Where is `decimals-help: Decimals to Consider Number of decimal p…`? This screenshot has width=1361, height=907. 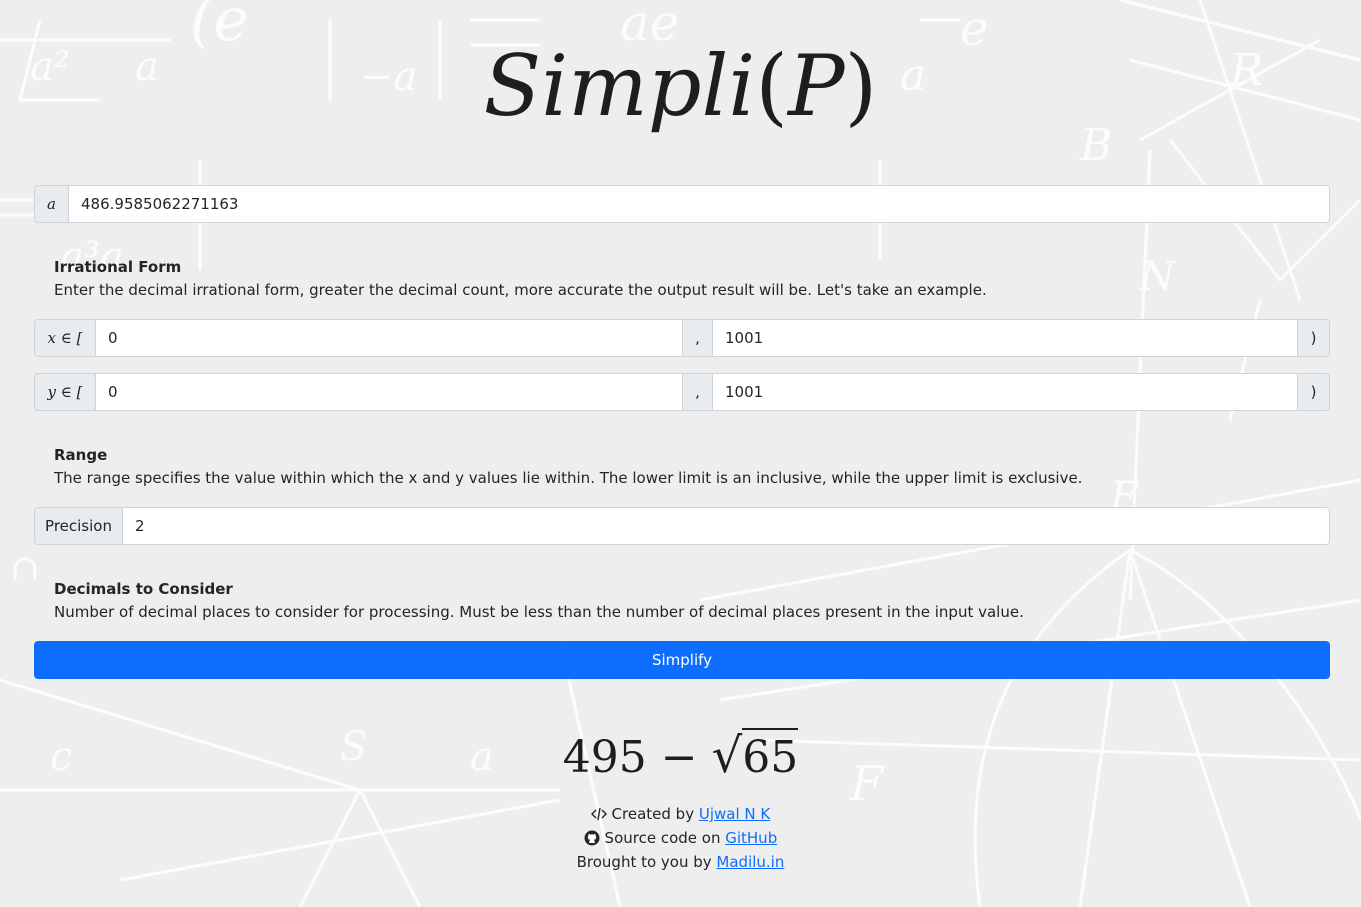
decimals-help: Decimals to Consider Number of decimal p… is located at coordinates (684, 601).